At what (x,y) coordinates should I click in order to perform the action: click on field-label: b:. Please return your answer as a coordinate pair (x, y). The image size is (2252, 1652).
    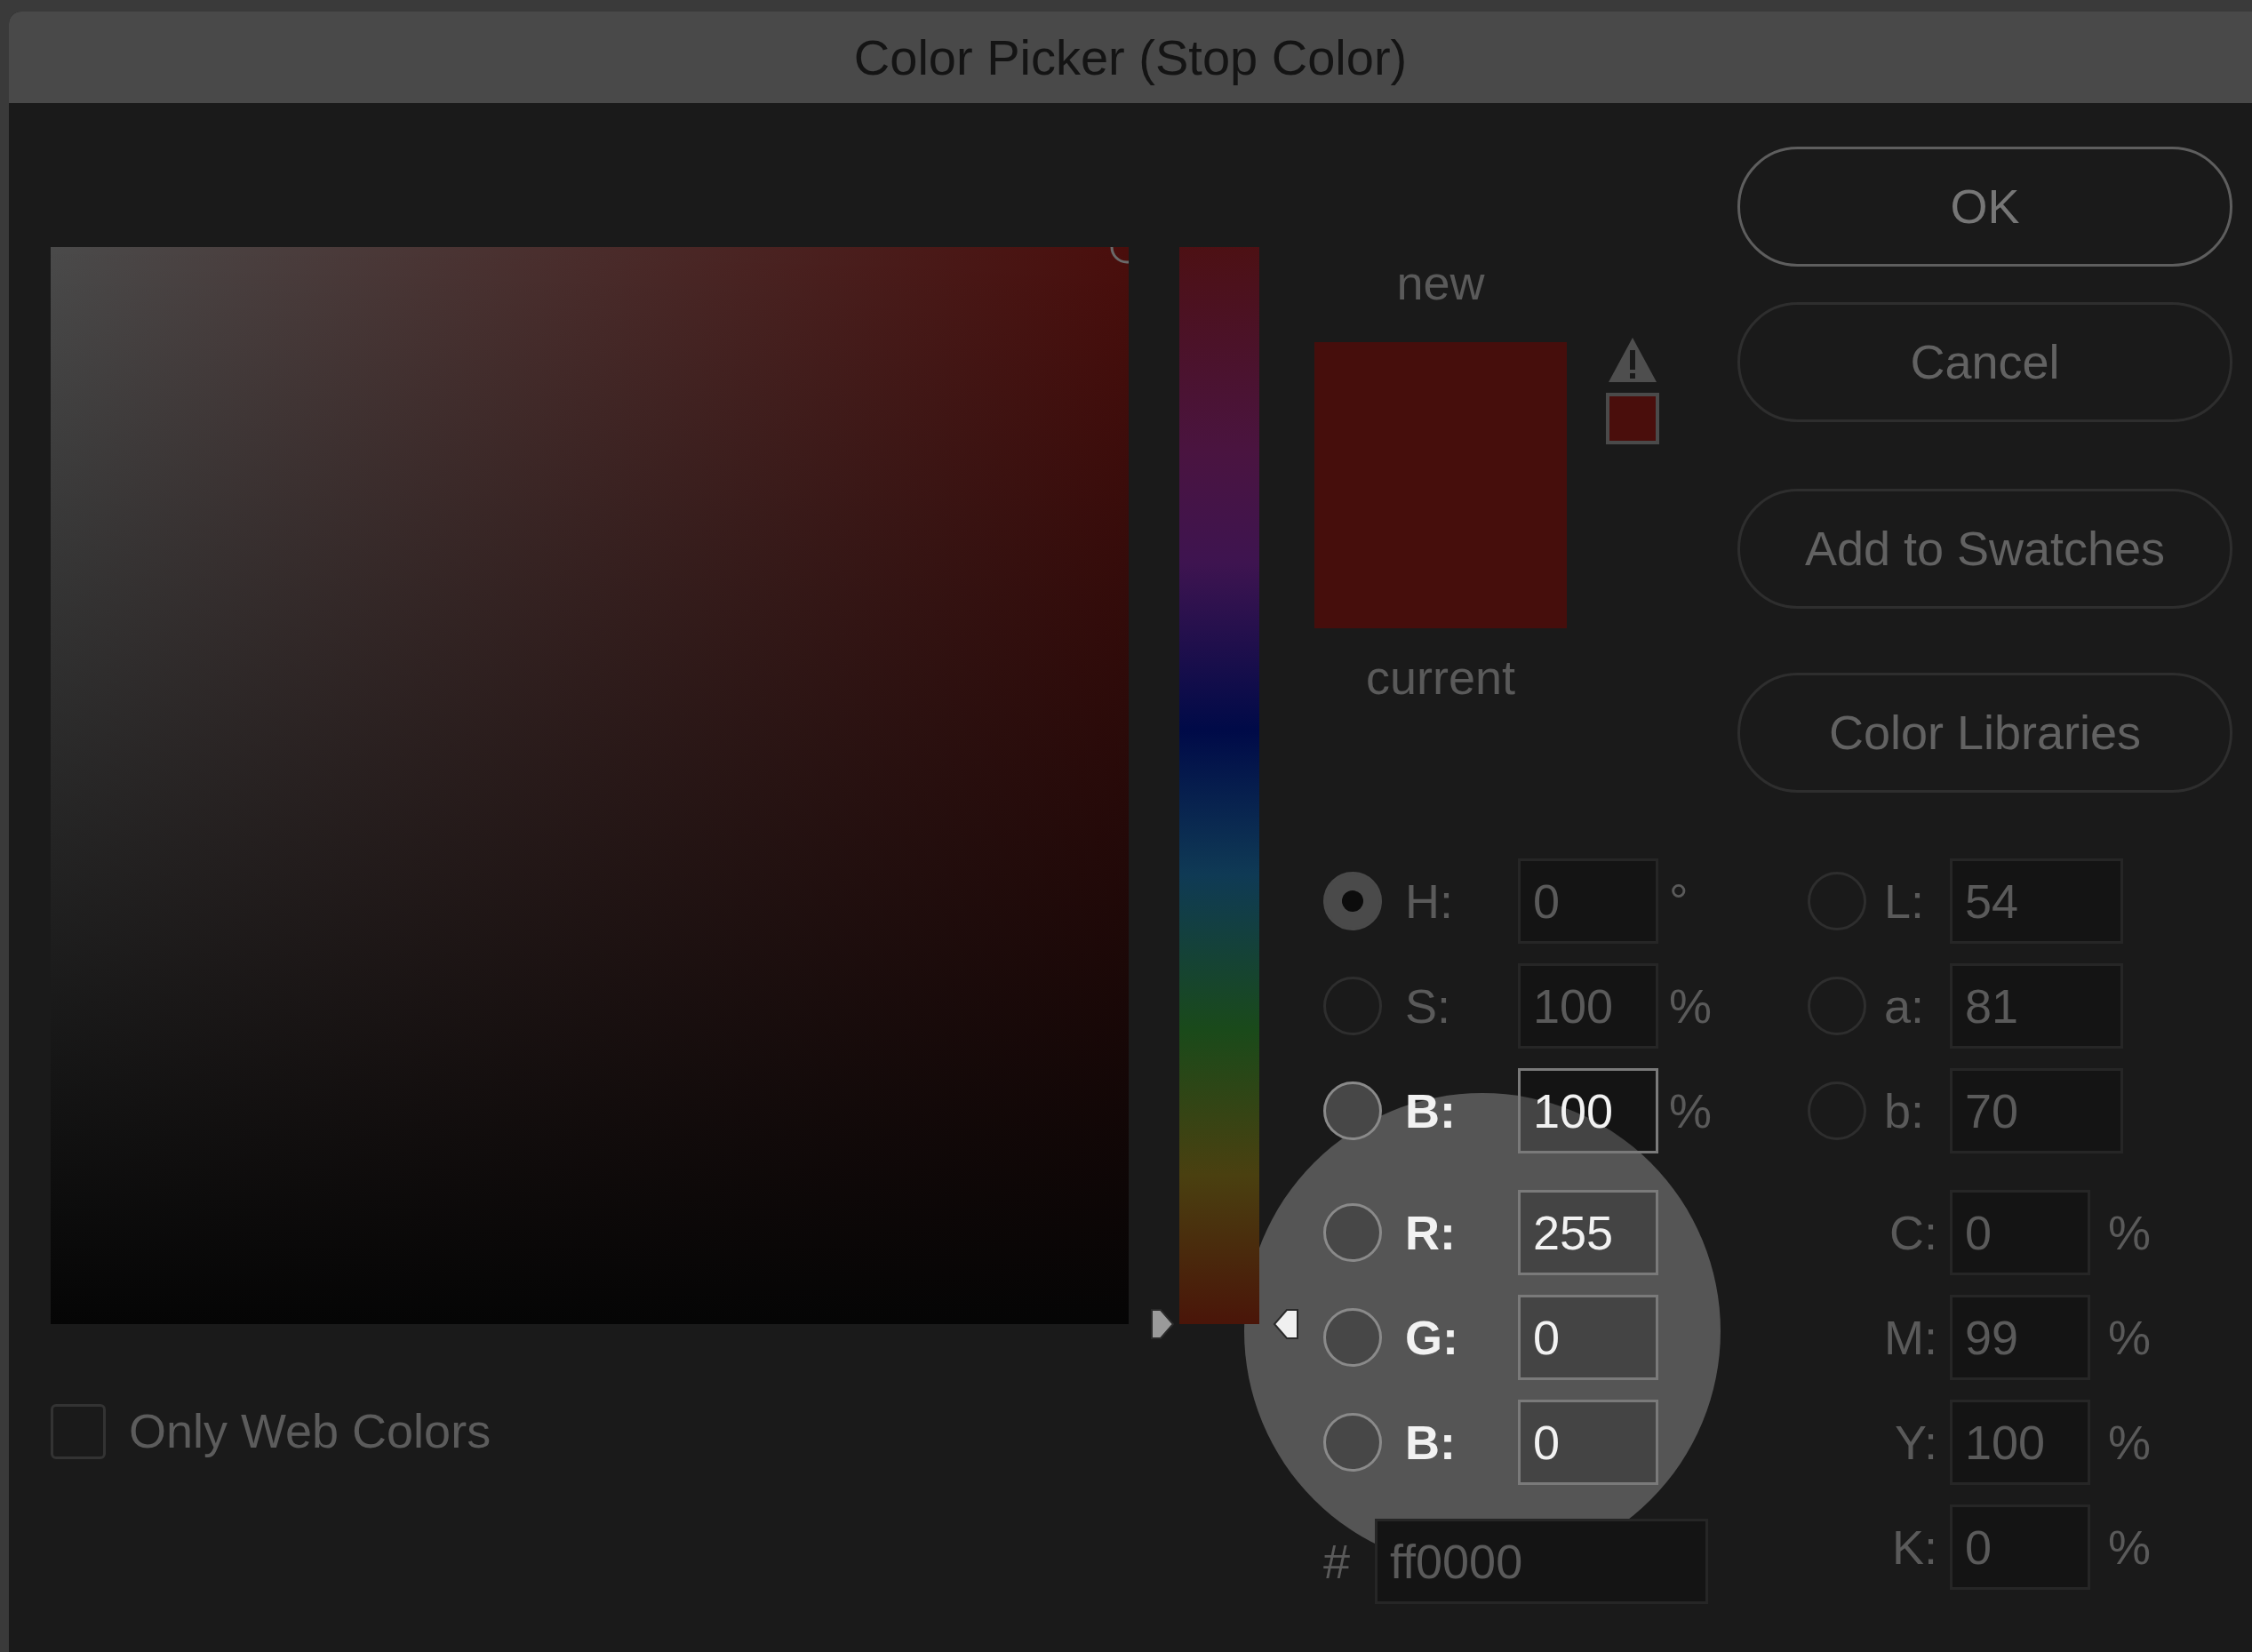
    Looking at the image, I should click on (1905, 1110).